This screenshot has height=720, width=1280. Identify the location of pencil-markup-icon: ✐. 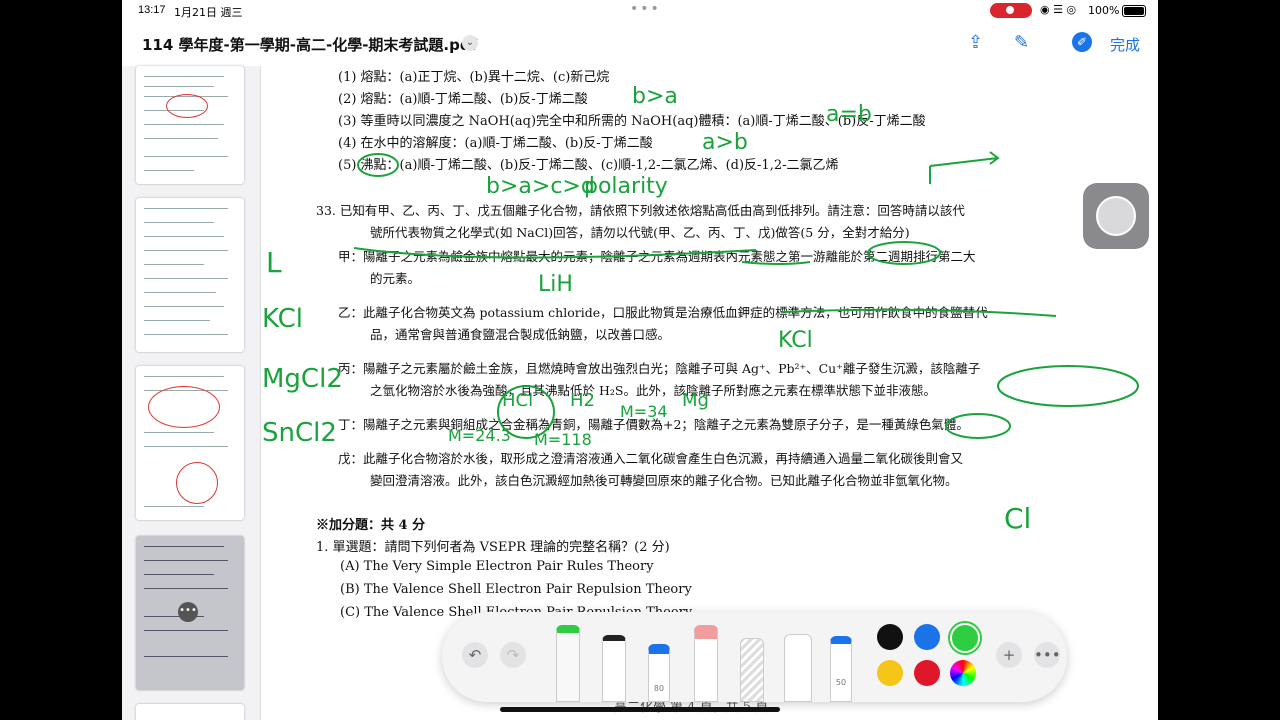
(1082, 42).